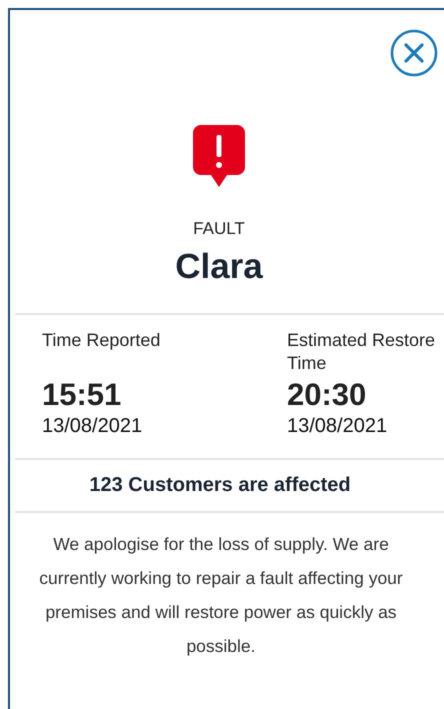  Describe the element at coordinates (361, 352) in the screenshot. I see `time-label: Estimated Restore Time` at that location.